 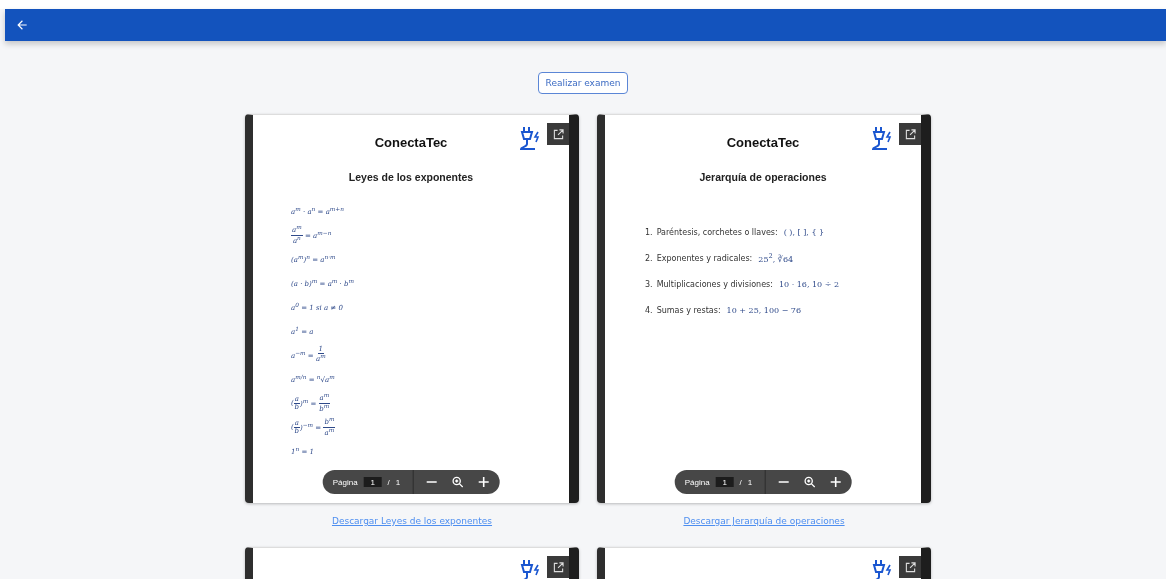 I want to click on back-arrow-icon, so click(x=22, y=25).